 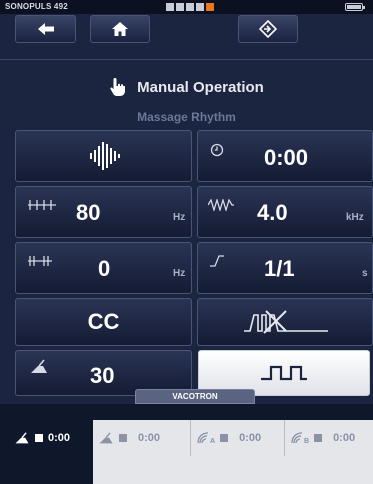 I want to click on offset-tile: 0 Hz, so click(x=103, y=268).